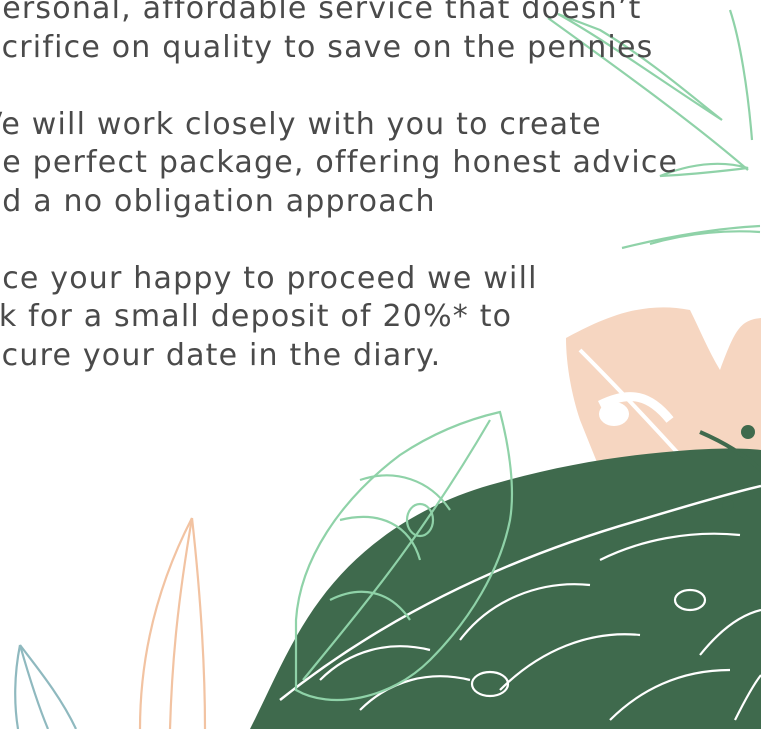 The image size is (761, 729). What do you see at coordinates (221, 355) in the screenshot?
I see `paragraph-3-line-3: ecure your date in the diary.` at bounding box center [221, 355].